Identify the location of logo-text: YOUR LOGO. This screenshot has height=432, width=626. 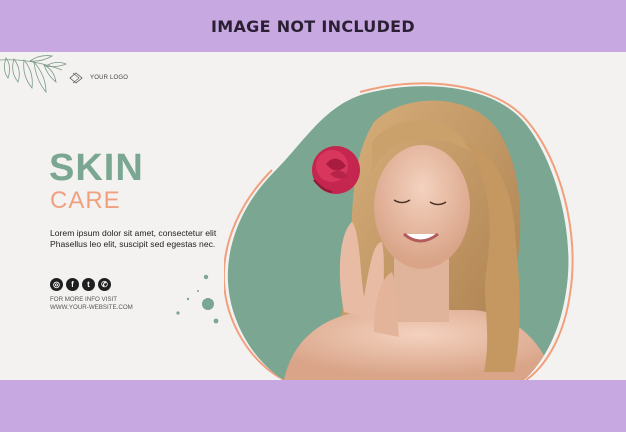
(109, 78).